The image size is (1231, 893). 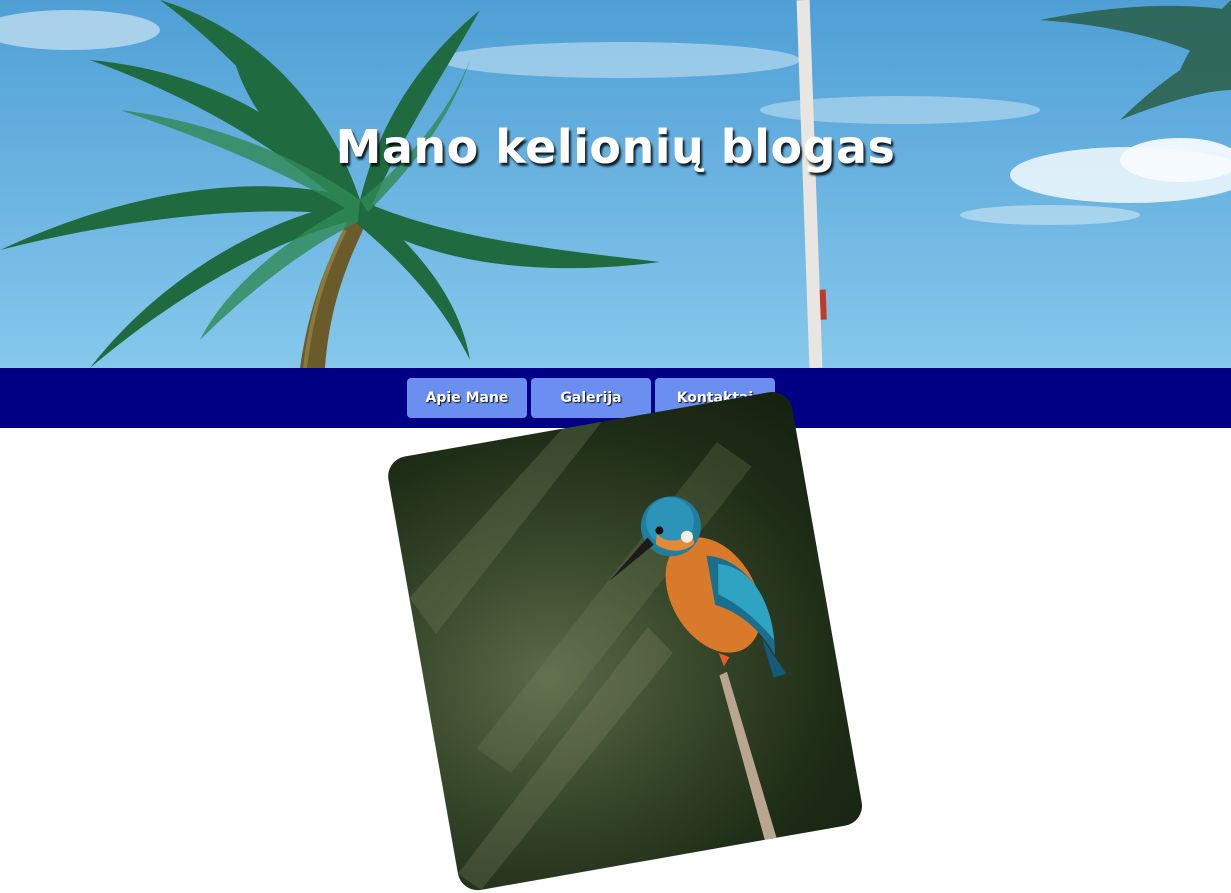 What do you see at coordinates (591, 398) in the screenshot?
I see `nav-button-galerija: Galerija` at bounding box center [591, 398].